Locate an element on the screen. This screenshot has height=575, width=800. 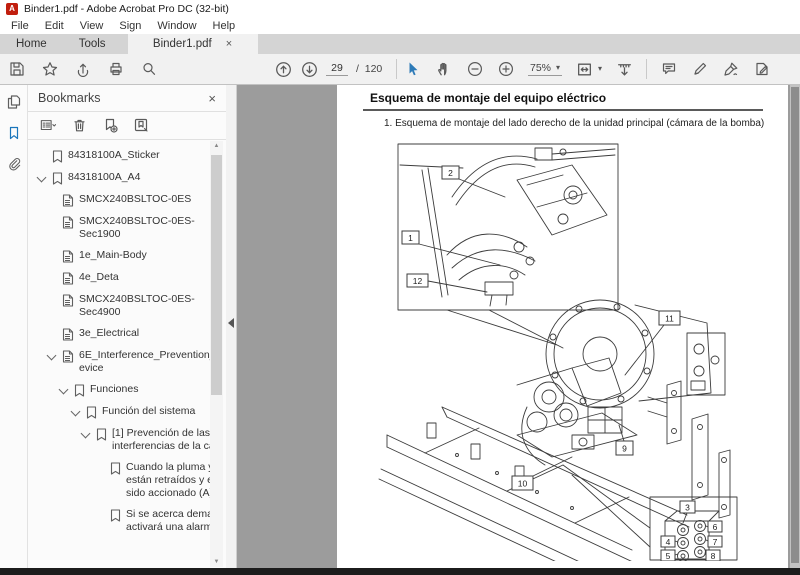
bookmark-label: SMCX240BSLTOC-0ES-Sec1900 is located at coordinates (137, 227).